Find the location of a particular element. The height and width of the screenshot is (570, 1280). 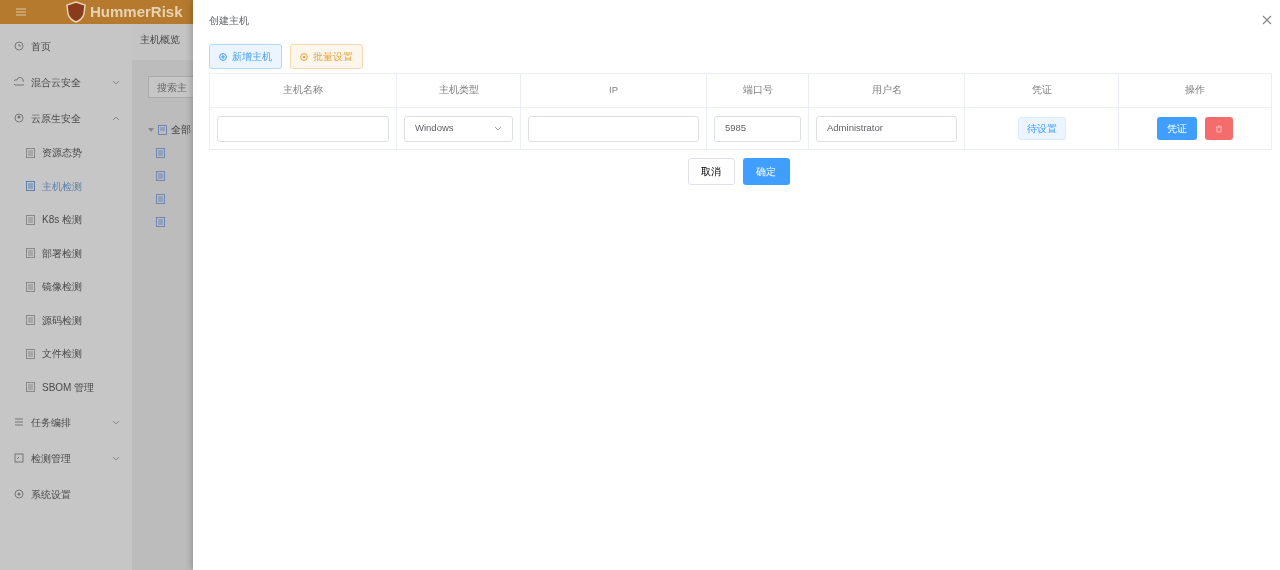

close-icon is located at coordinates (1267, 20).